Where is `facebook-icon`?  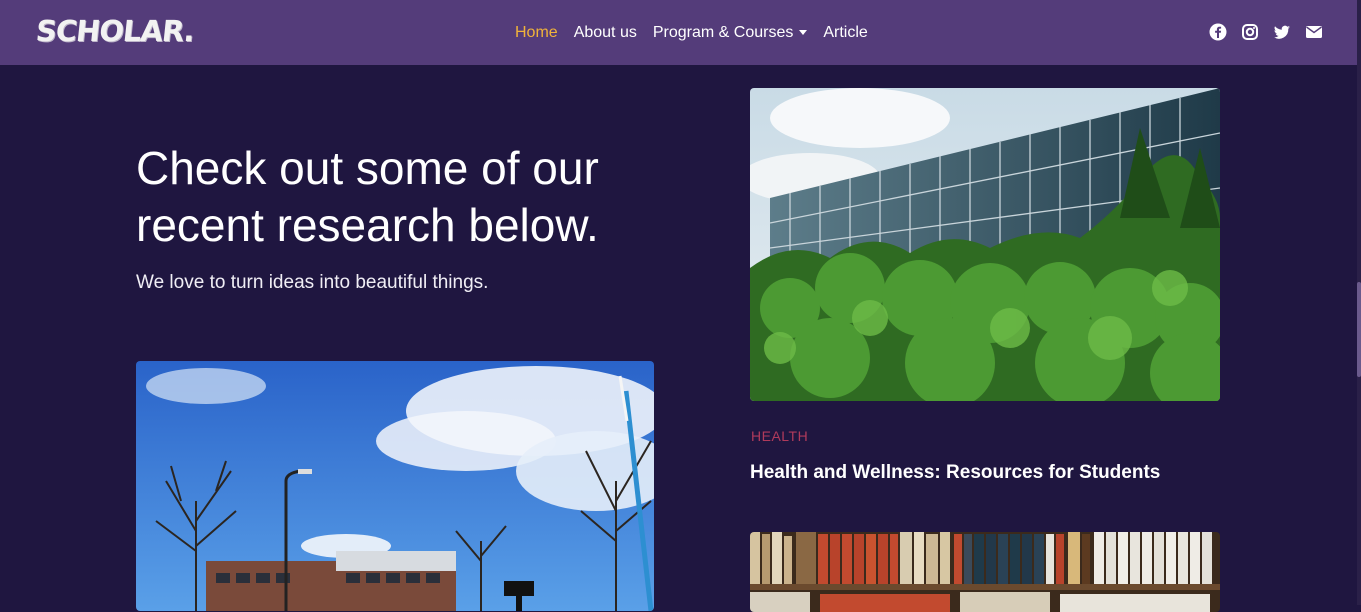
facebook-icon is located at coordinates (1218, 32).